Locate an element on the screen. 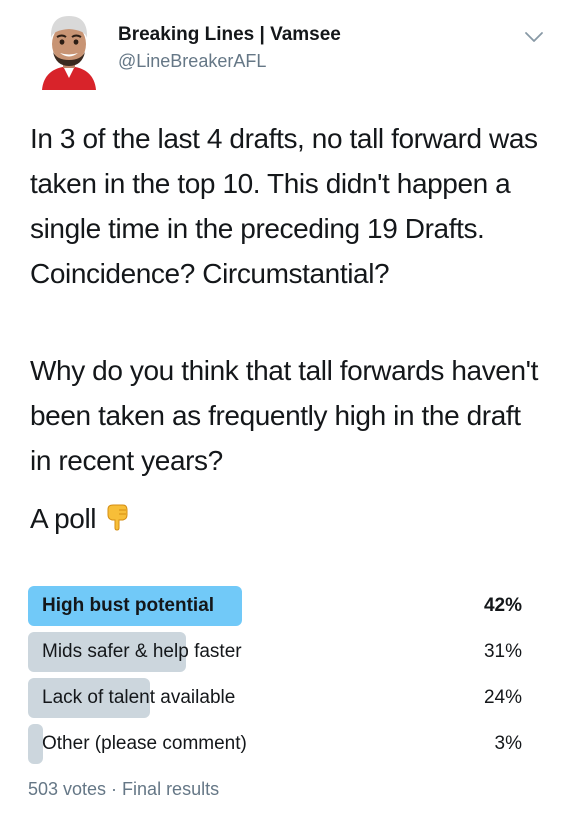 The image size is (567, 817). author-handle: @LineBreakerAFL is located at coordinates (192, 61).